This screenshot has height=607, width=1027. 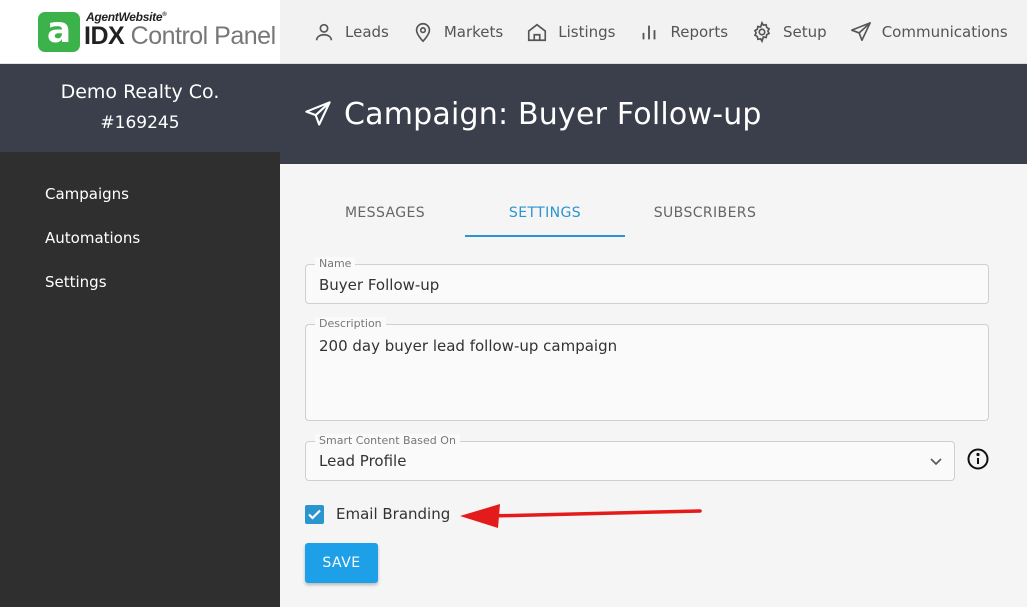 I want to click on tab-settings: SETTINGS, so click(x=545, y=213).